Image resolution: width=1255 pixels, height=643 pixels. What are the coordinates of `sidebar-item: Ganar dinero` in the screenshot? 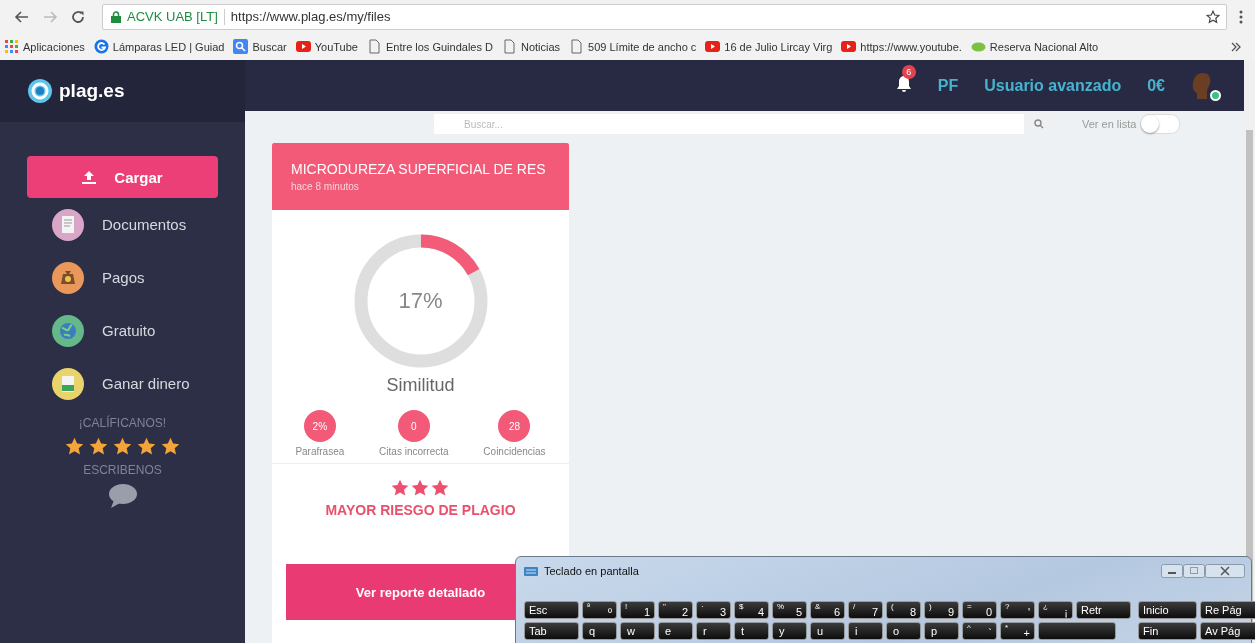 It's located at (148, 383).